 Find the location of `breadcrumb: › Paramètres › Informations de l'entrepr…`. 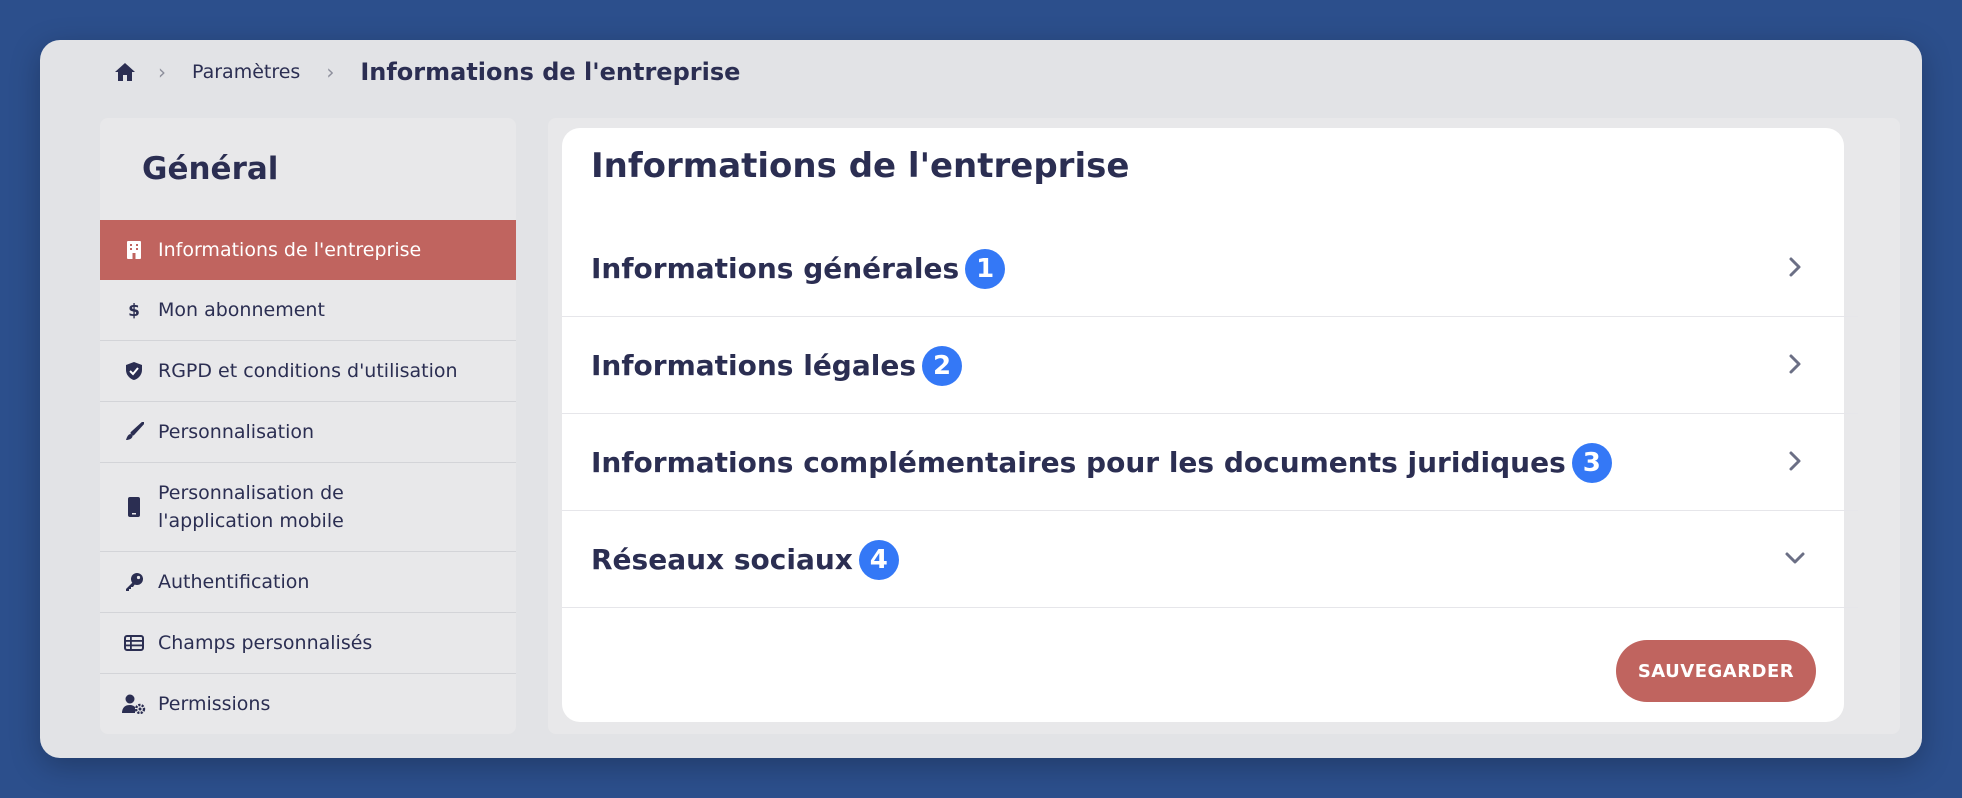

breadcrumb: › Paramètres › Informations de l'entrepr… is located at coordinates (425, 72).